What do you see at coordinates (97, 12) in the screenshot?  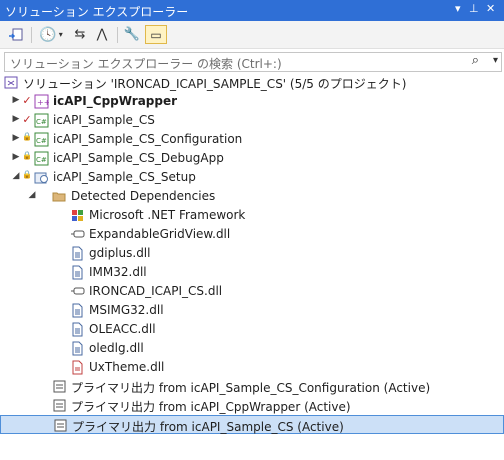 I see `window-title: ソリューション エクスプローラー` at bounding box center [97, 12].